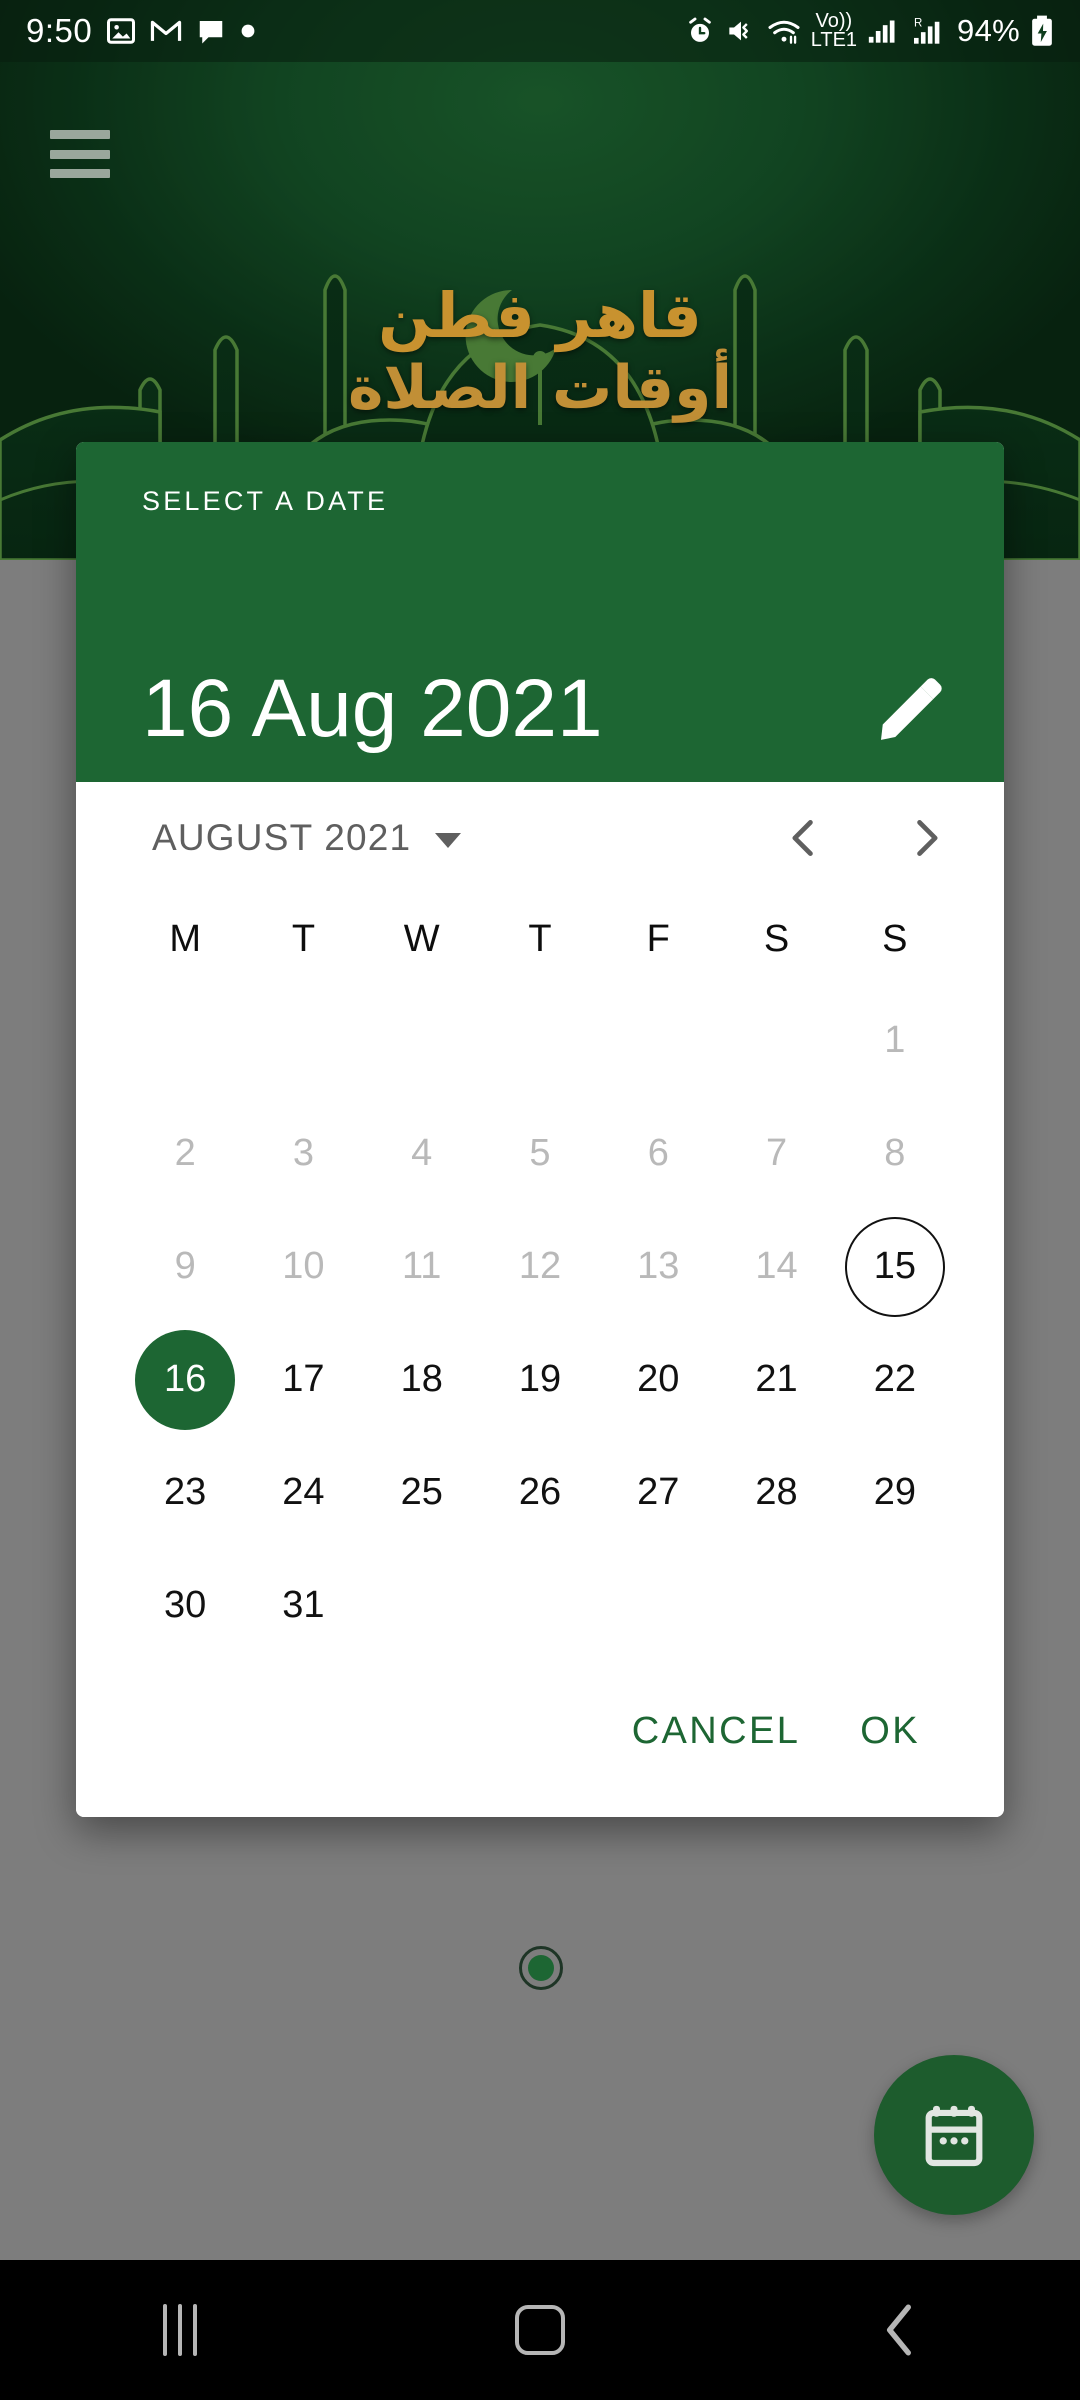 The width and height of the screenshot is (1080, 2400). What do you see at coordinates (900, 2330) in the screenshot?
I see `back-button` at bounding box center [900, 2330].